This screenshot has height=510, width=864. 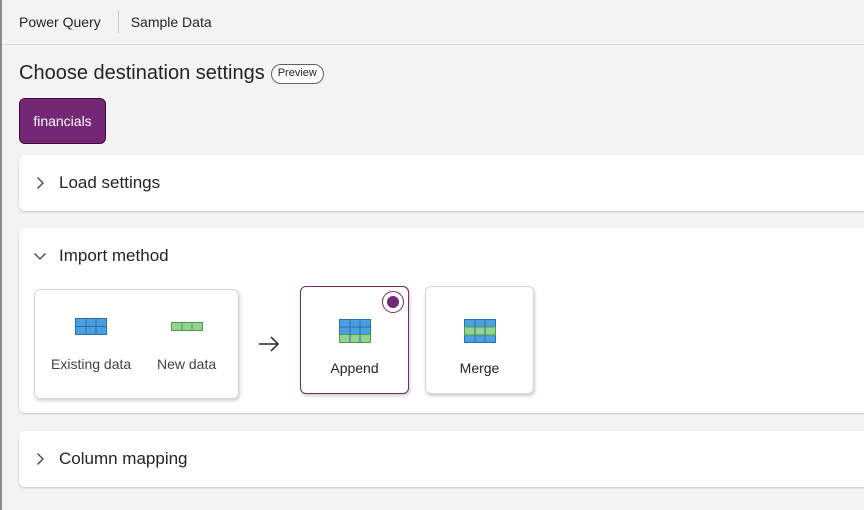 What do you see at coordinates (479, 333) in the screenshot?
I see `merge-table-icon` at bounding box center [479, 333].